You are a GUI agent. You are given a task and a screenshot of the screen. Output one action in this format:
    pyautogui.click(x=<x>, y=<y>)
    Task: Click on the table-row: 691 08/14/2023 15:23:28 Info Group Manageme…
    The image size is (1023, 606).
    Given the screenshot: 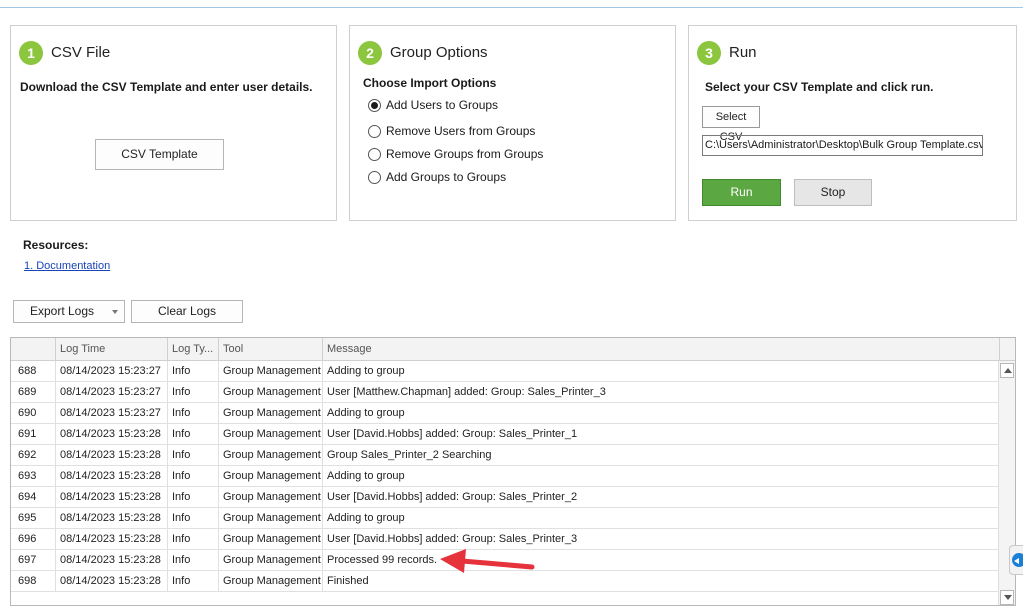 What is the action you would take?
    pyautogui.click(x=505, y=434)
    